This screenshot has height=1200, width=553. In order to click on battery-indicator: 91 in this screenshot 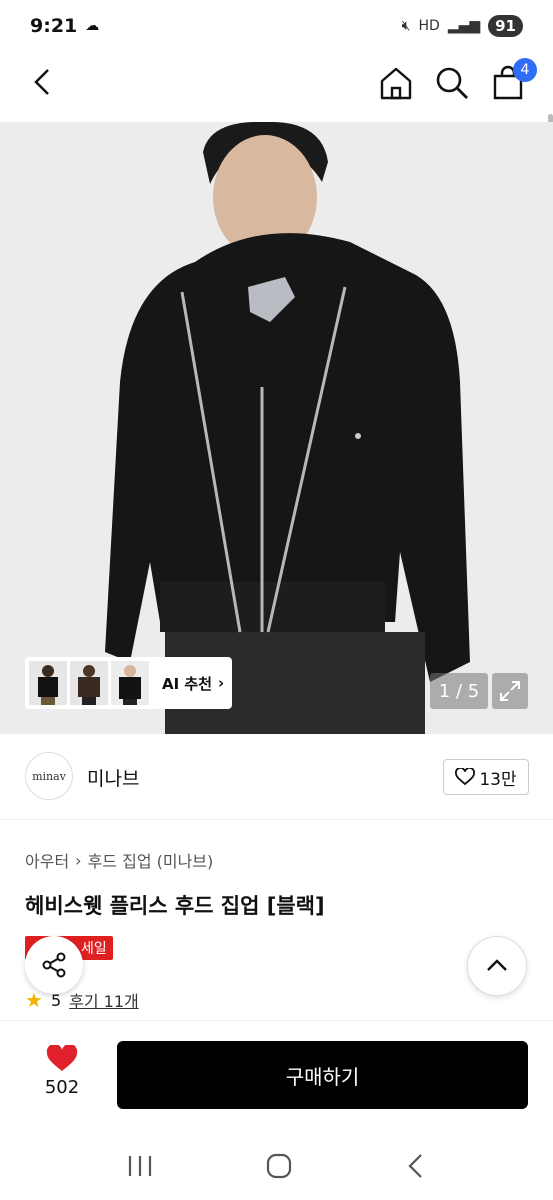, I will do `click(505, 26)`.